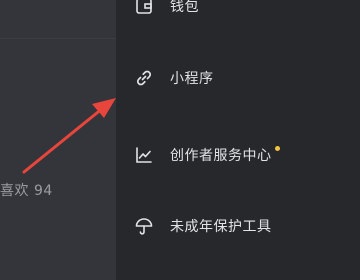 This screenshot has height=280, width=360. I want to click on link-icon, so click(144, 78).